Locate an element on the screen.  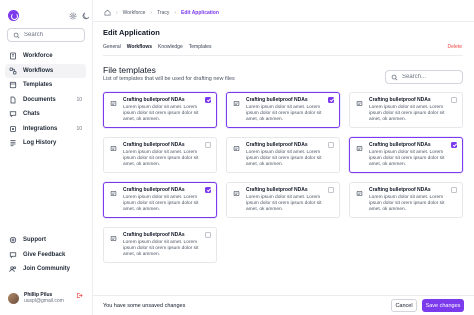
header-divider is located at coordinates (283, 21).